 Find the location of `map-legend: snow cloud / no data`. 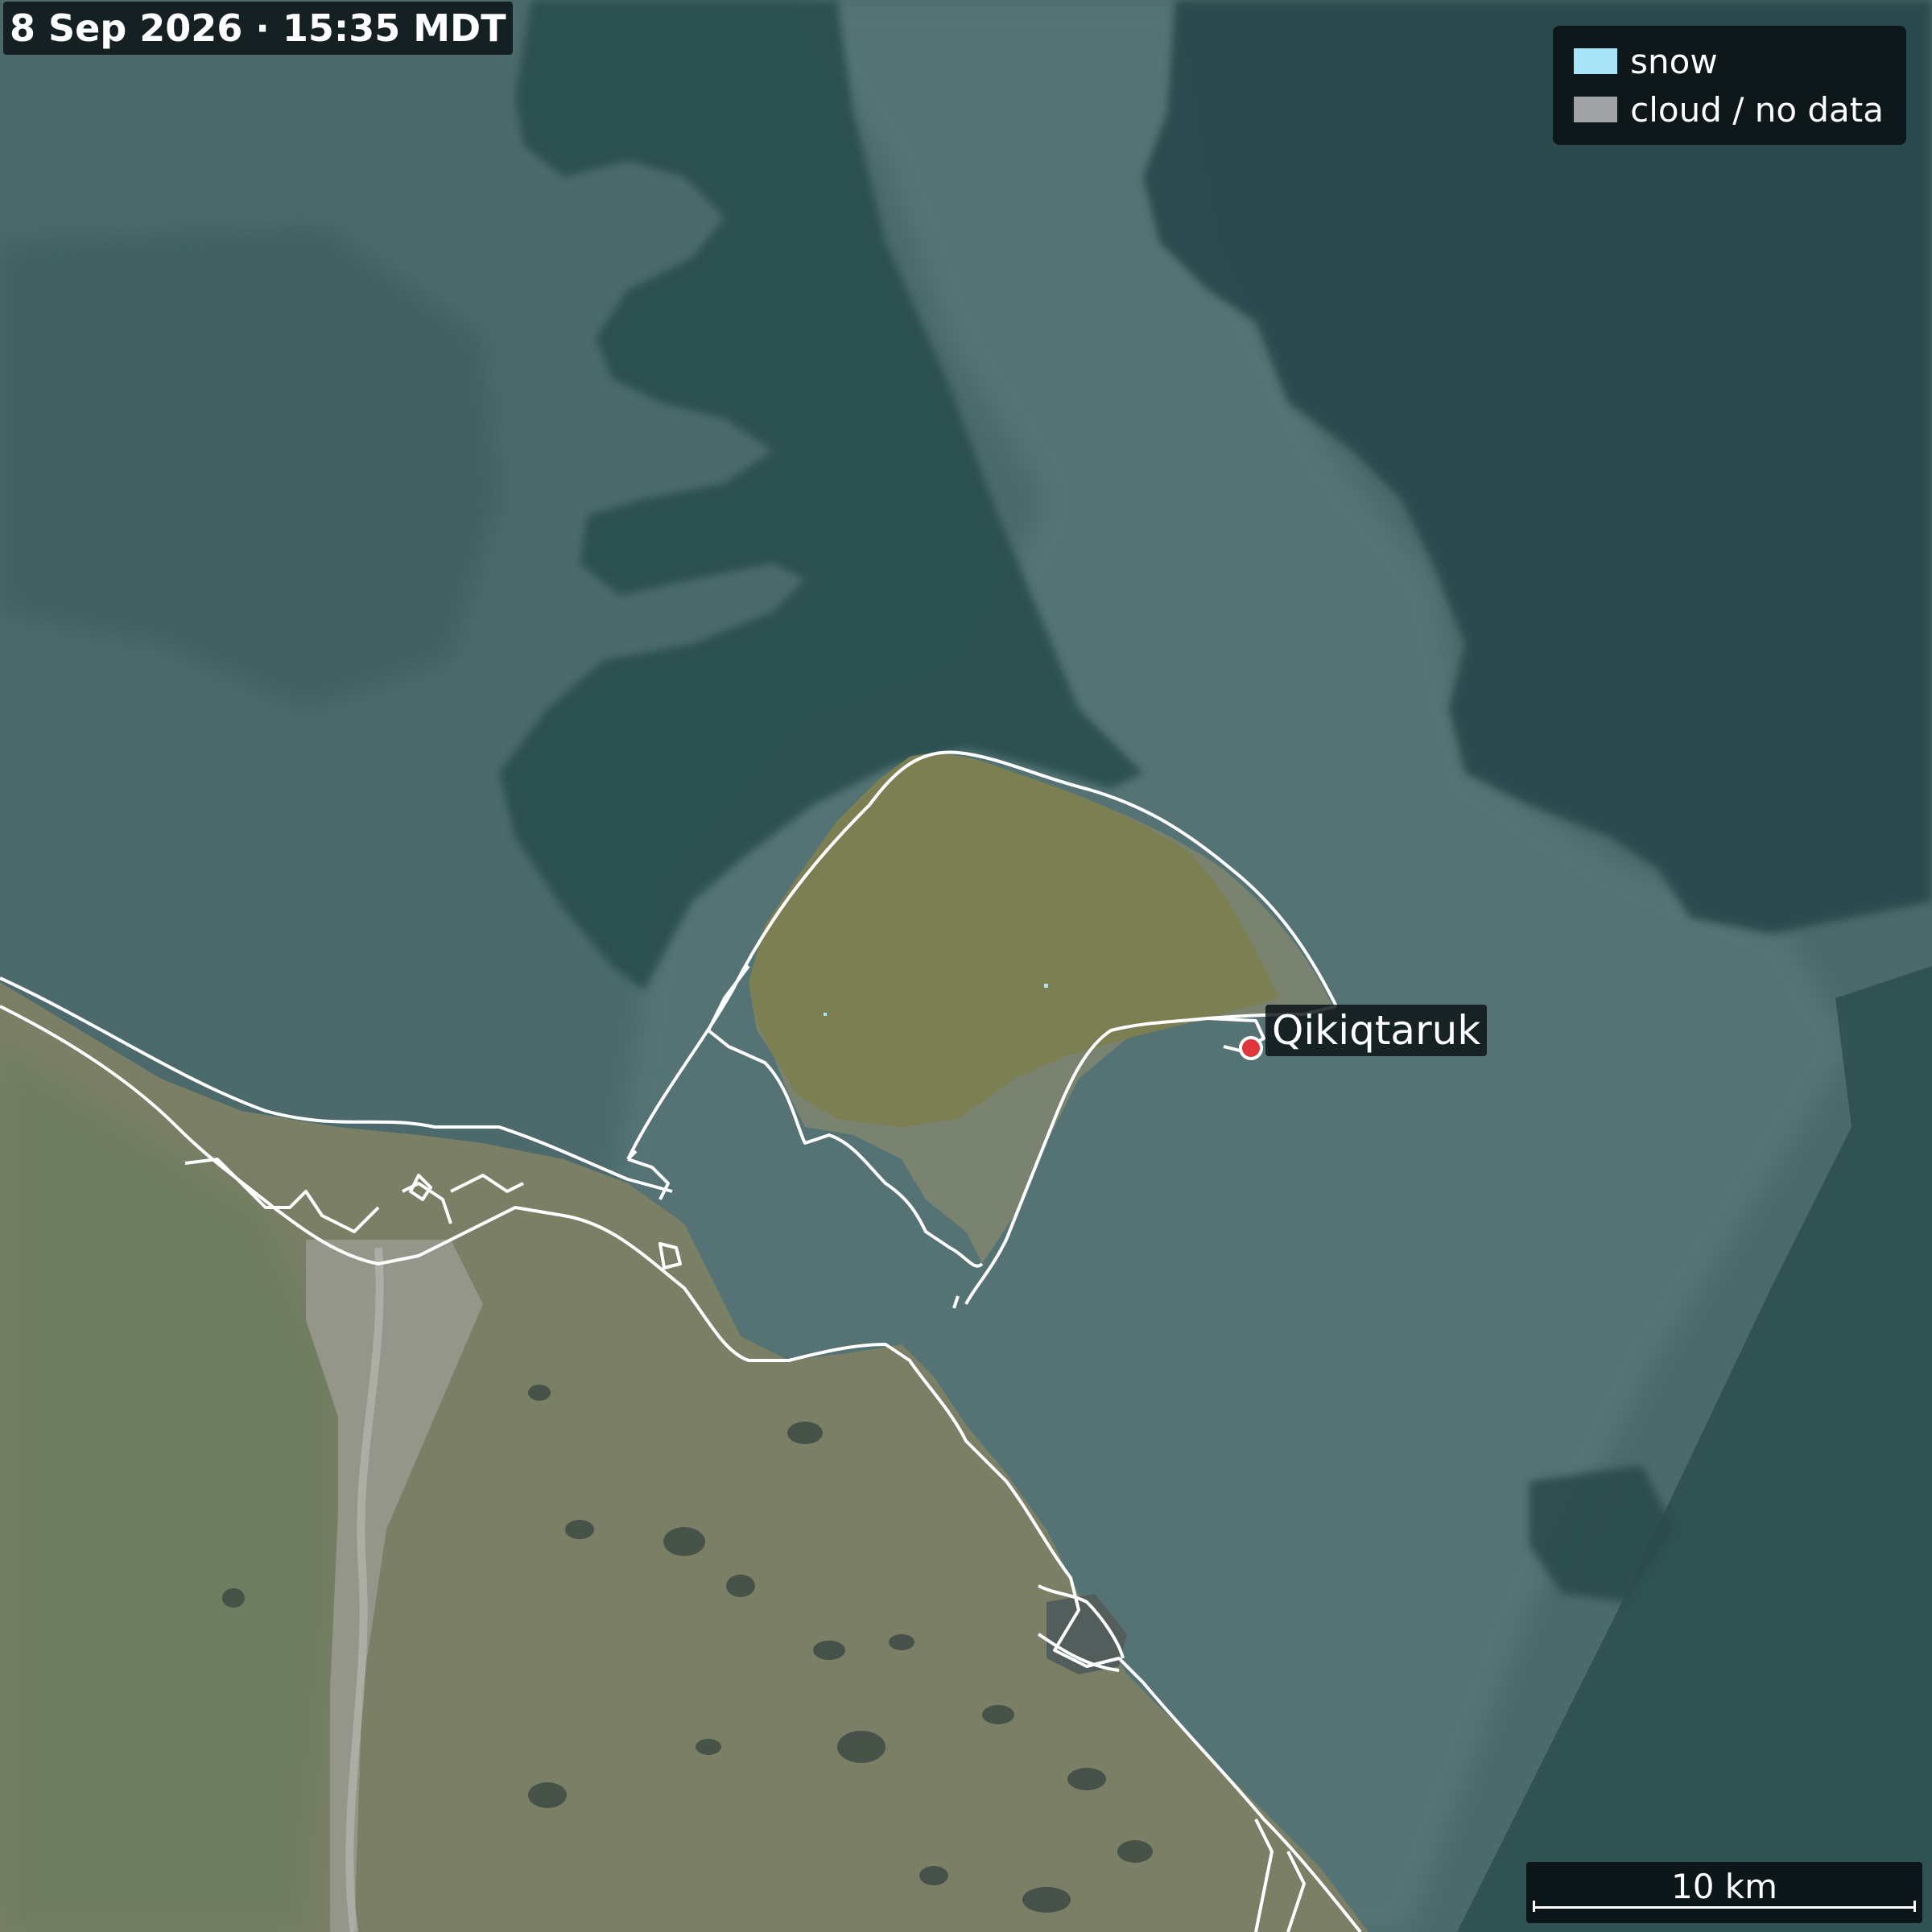

map-legend: snow cloud / no data is located at coordinates (1729, 85).